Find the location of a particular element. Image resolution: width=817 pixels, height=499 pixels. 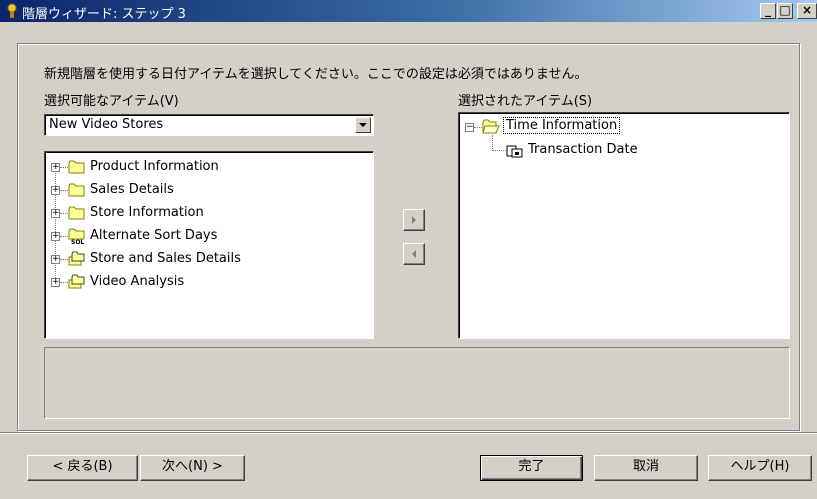

maximize-button: □ is located at coordinates (785, 11).